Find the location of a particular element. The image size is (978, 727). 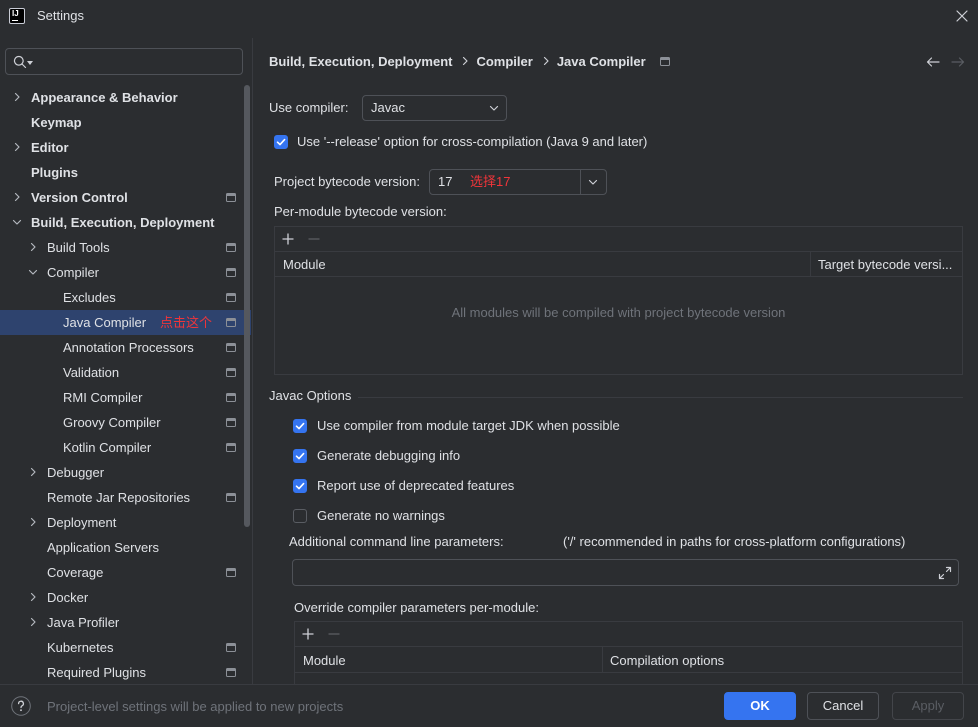

tree-item-build-execution-deployment: Build, Execution, Deployment is located at coordinates (125, 222).